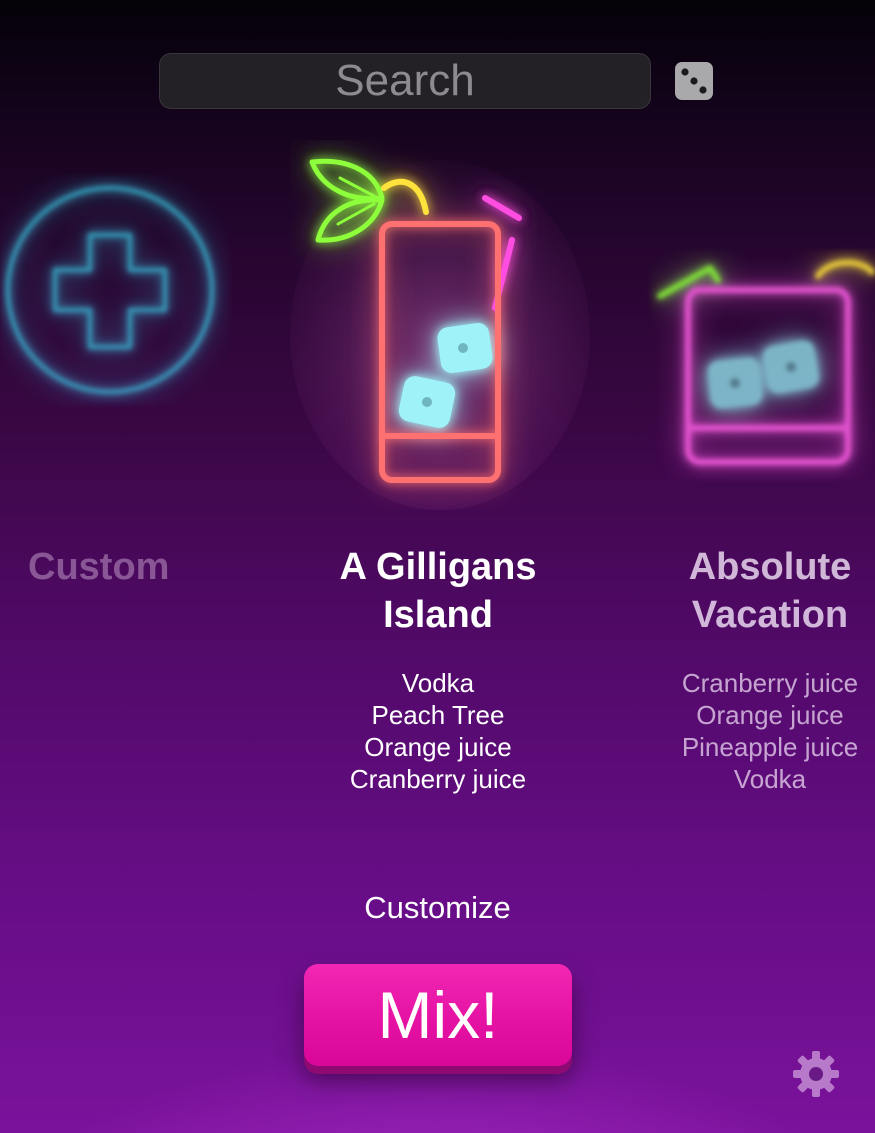  I want to click on dice-icon, so click(694, 81).